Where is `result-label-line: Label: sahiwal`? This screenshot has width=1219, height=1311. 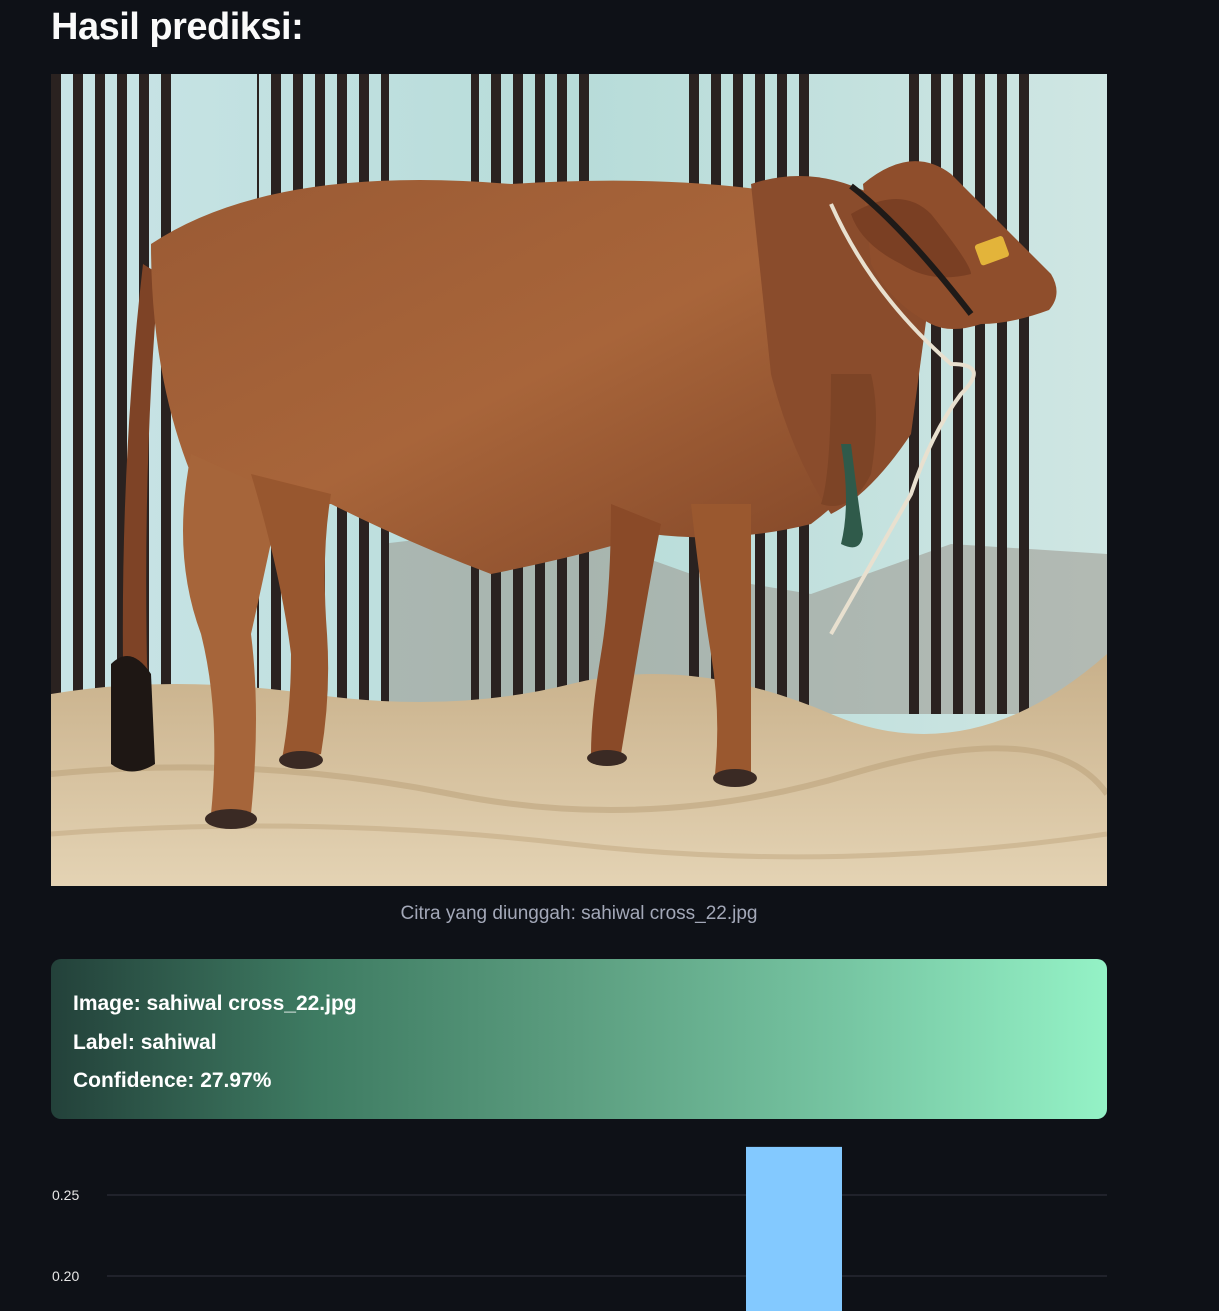 result-label-line: Label: sahiwal is located at coordinates (579, 1043).